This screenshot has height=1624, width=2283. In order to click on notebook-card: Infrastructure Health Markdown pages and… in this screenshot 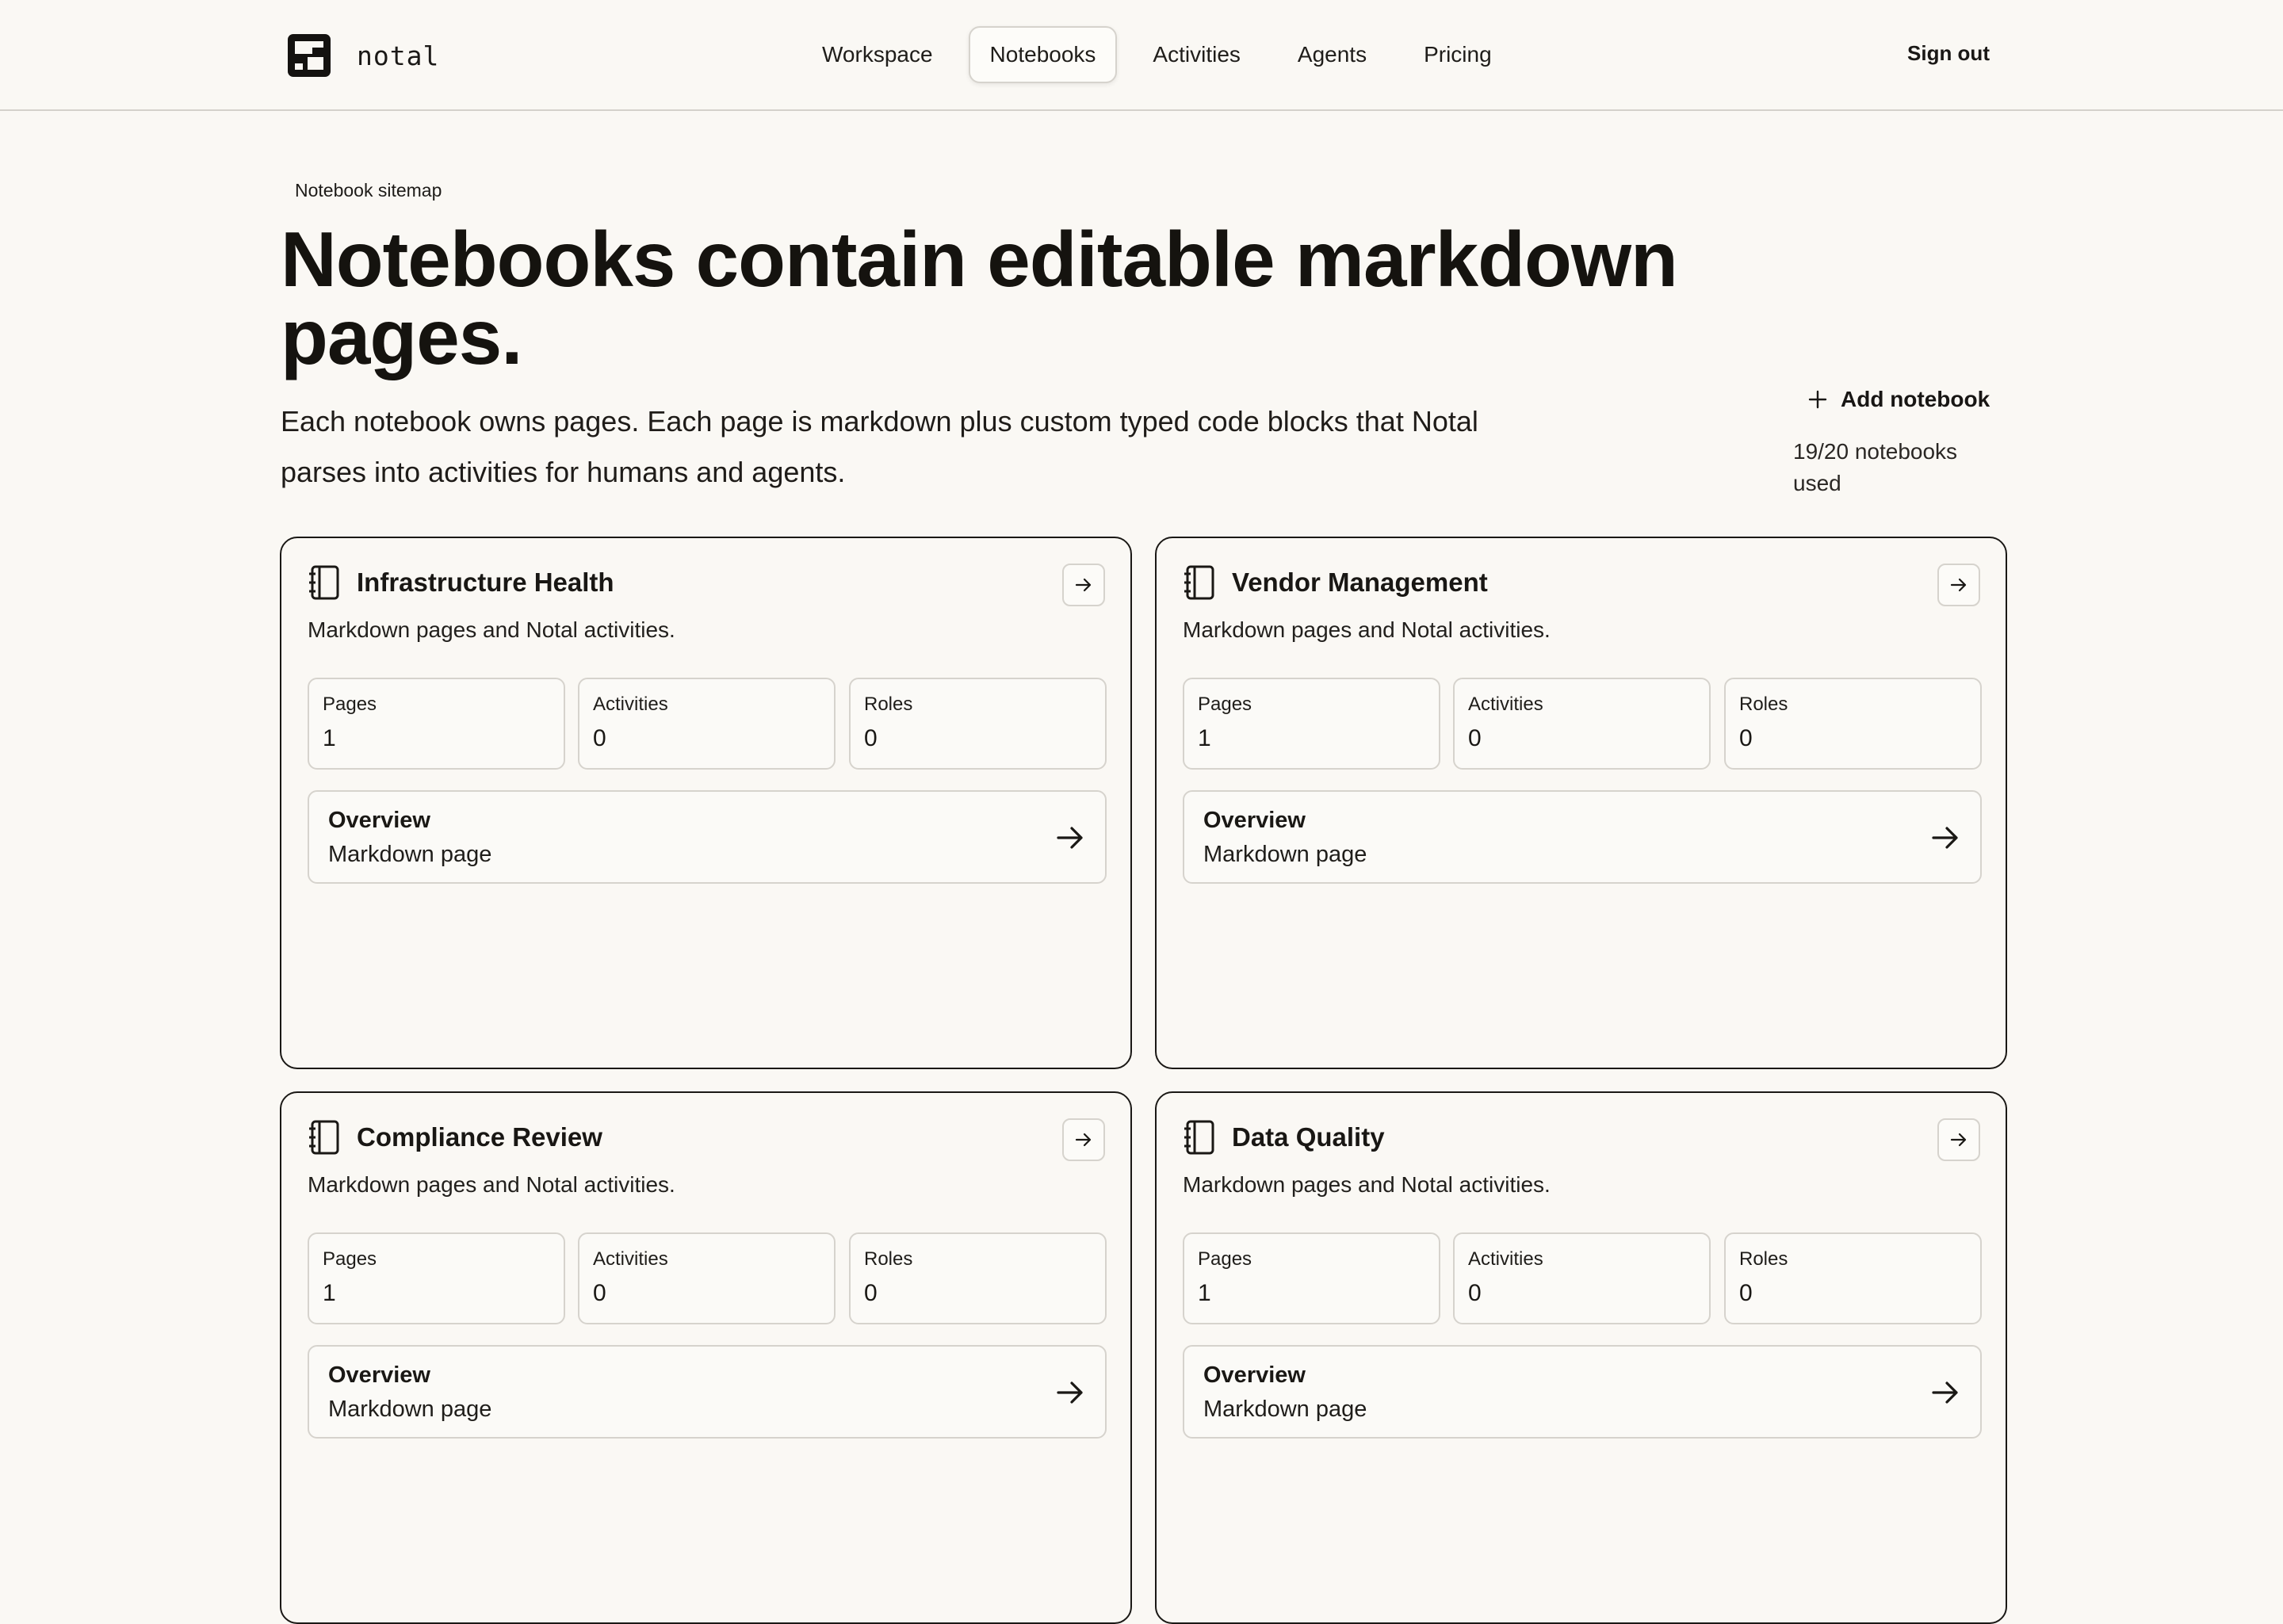, I will do `click(706, 803)`.